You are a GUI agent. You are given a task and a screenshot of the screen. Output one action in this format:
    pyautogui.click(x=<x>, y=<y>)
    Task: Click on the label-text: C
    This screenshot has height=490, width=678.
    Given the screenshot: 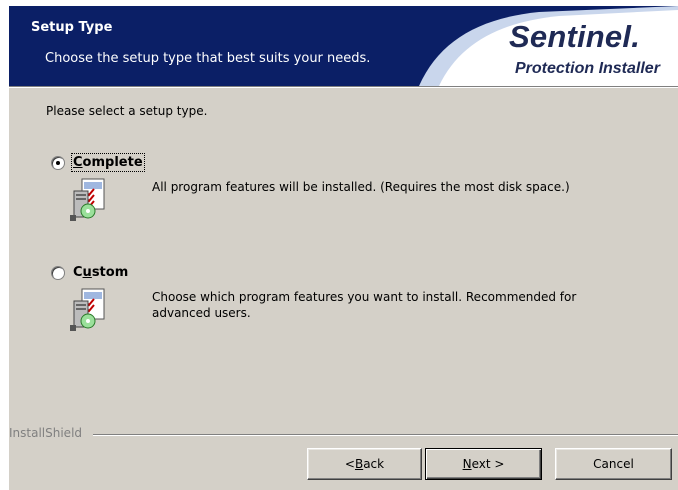 What is the action you would take?
    pyautogui.click(x=78, y=272)
    